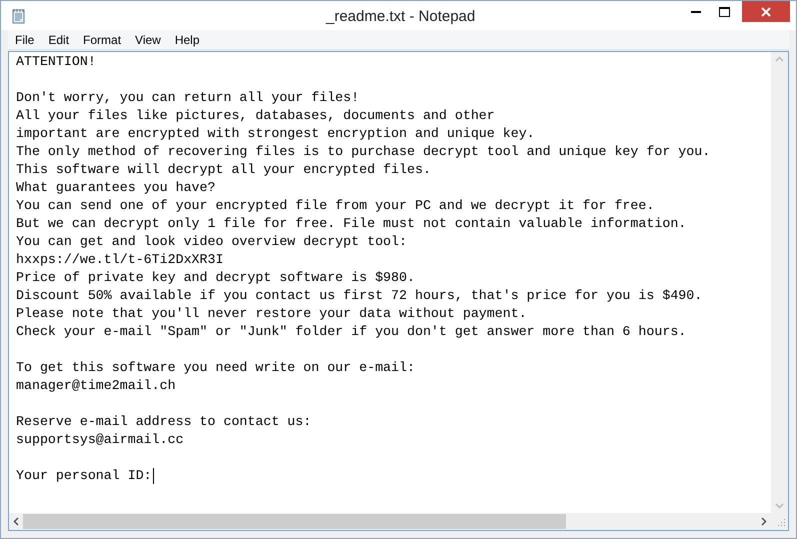 The width and height of the screenshot is (797, 539). I want to click on text-line: Price of private key and decrypt software is $980., so click(215, 278).